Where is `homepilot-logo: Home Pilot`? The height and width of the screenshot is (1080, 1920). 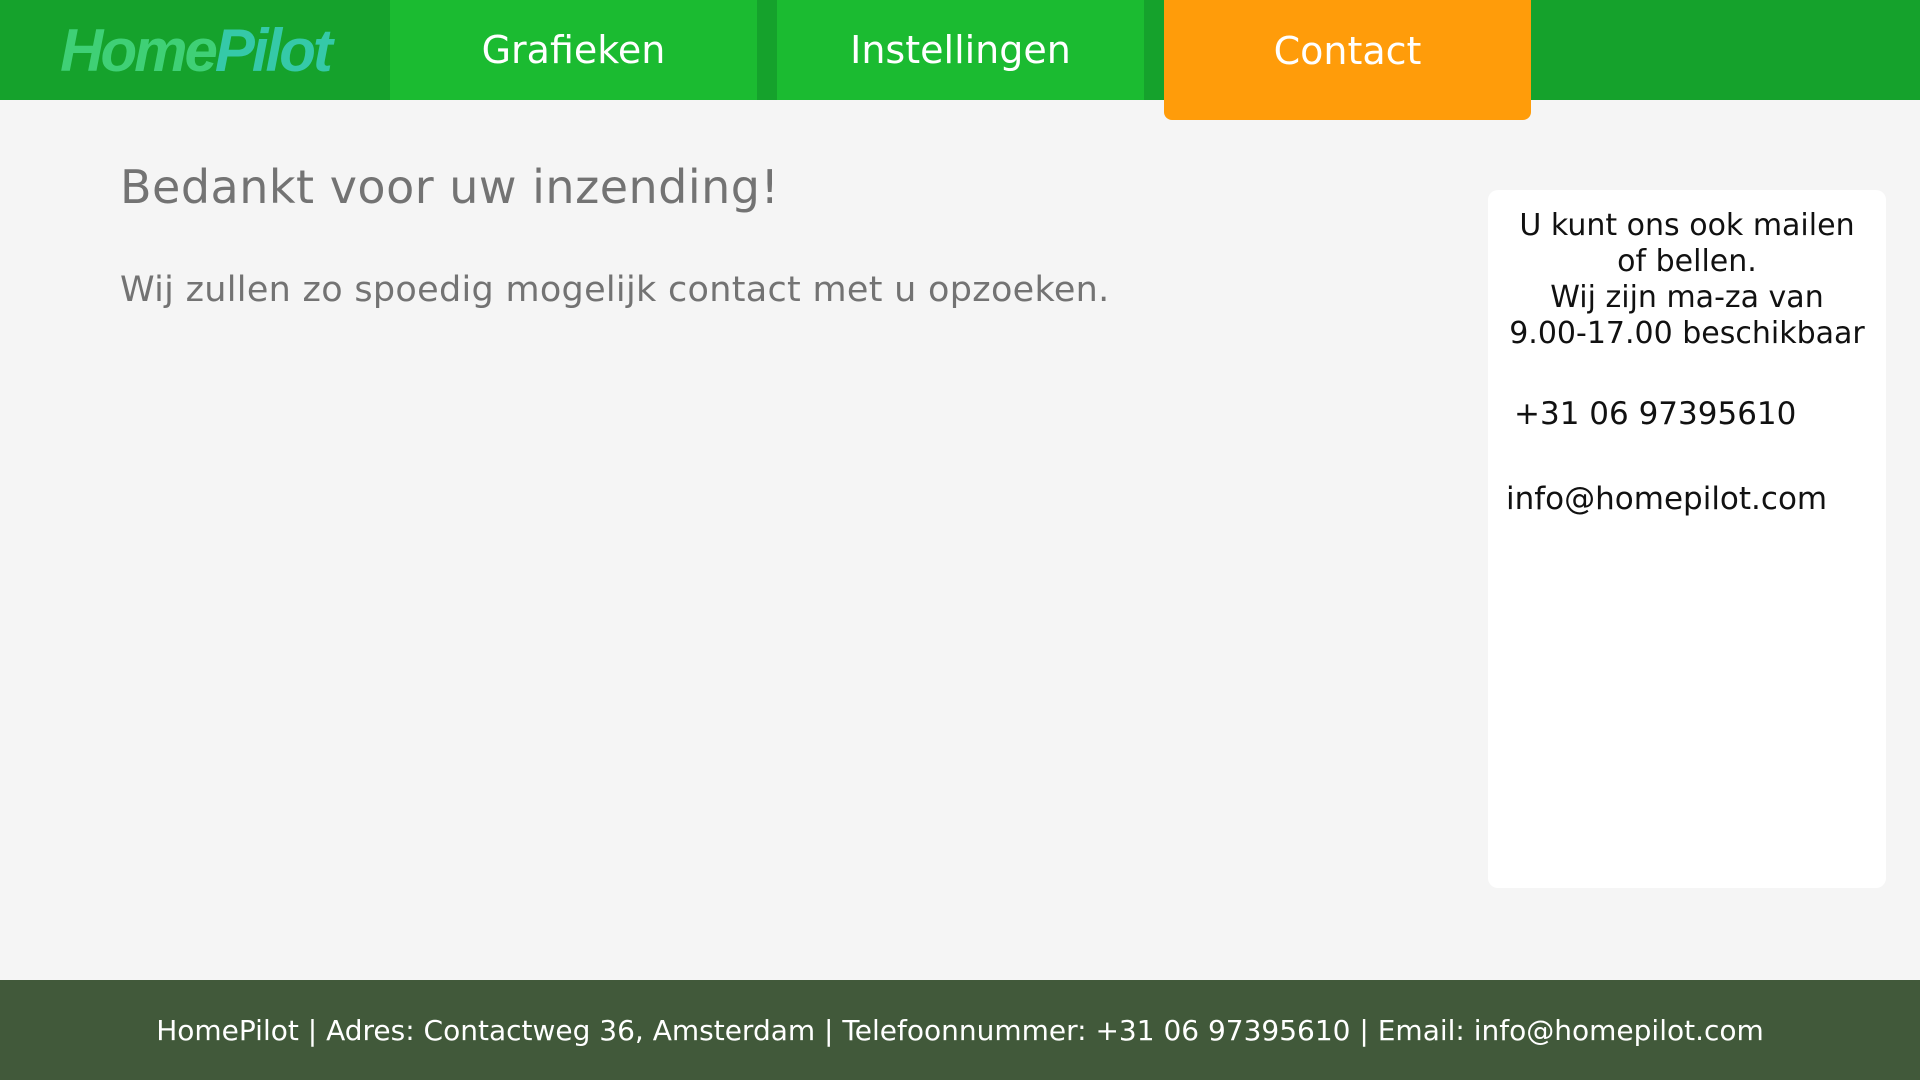 homepilot-logo: Home Pilot is located at coordinates (195, 50).